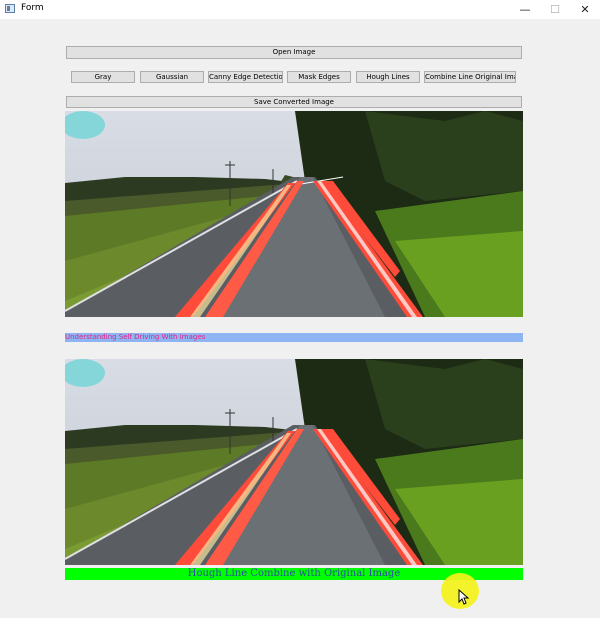 Image resolution: width=600 pixels, height=618 pixels. Describe the element at coordinates (388, 77) in the screenshot. I see `hough-lines-button: Hough Lines` at that location.